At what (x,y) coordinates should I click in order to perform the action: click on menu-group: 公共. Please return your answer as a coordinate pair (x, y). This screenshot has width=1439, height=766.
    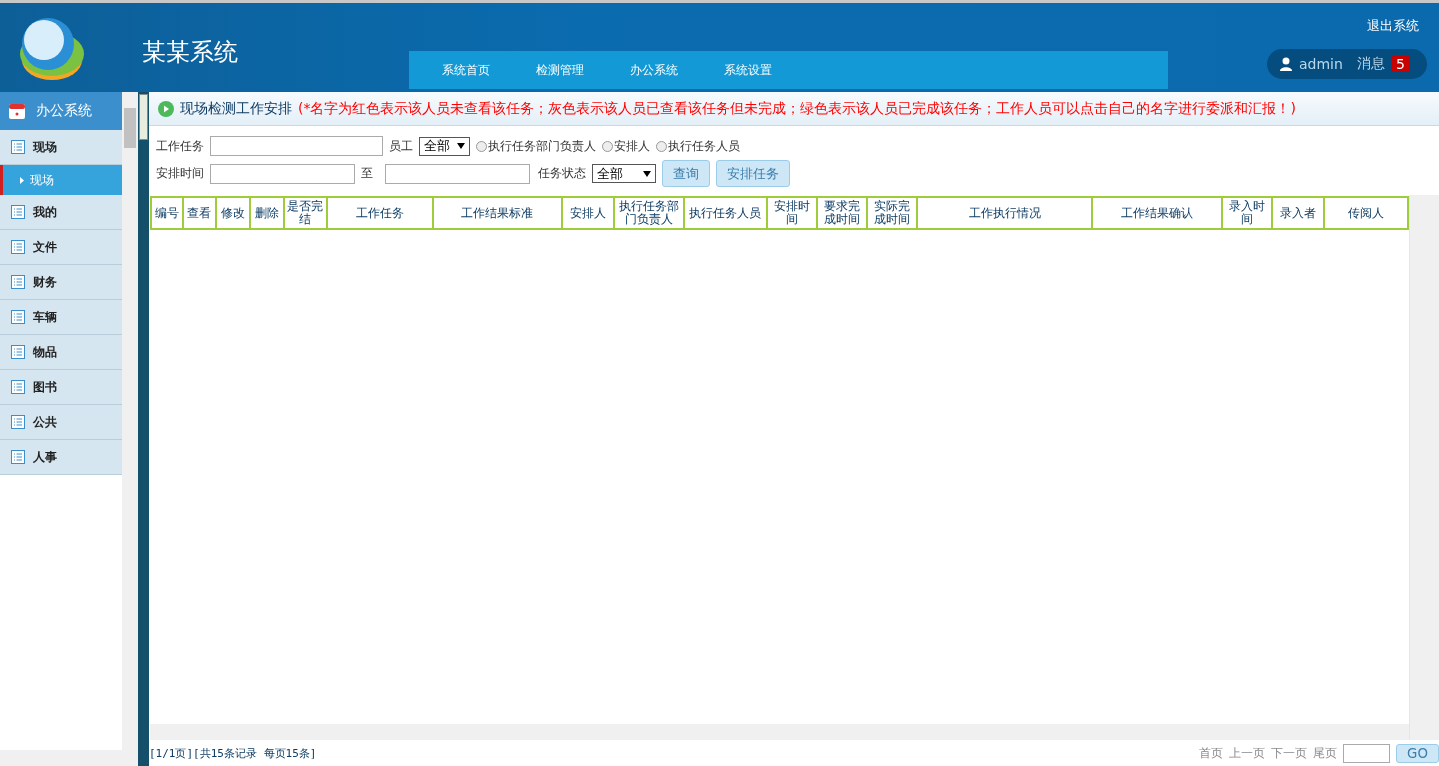
    Looking at the image, I should click on (61, 422).